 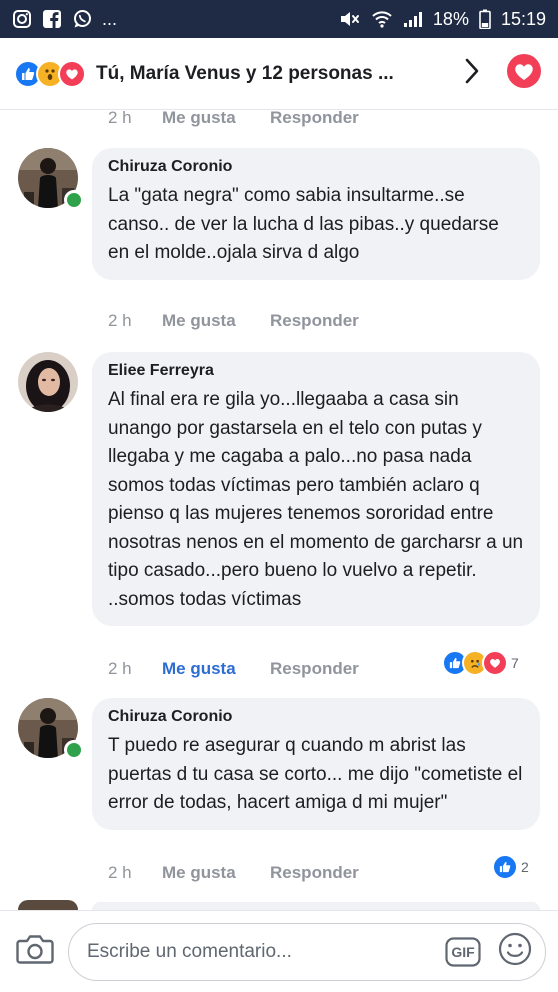 I want to click on love-react-button, so click(x=524, y=74).